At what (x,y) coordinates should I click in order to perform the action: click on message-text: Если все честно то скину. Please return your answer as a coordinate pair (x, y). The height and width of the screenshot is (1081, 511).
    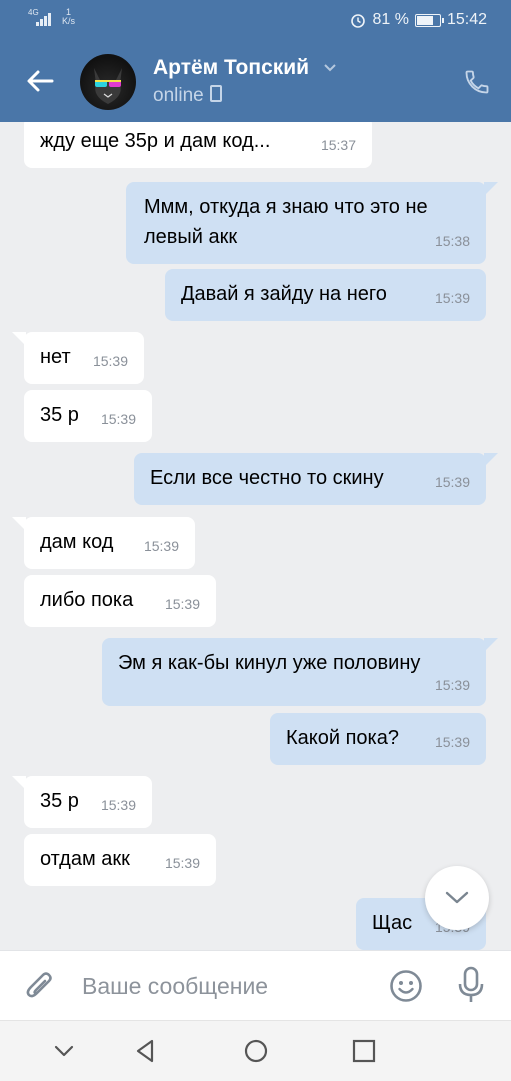
    Looking at the image, I should click on (267, 478).